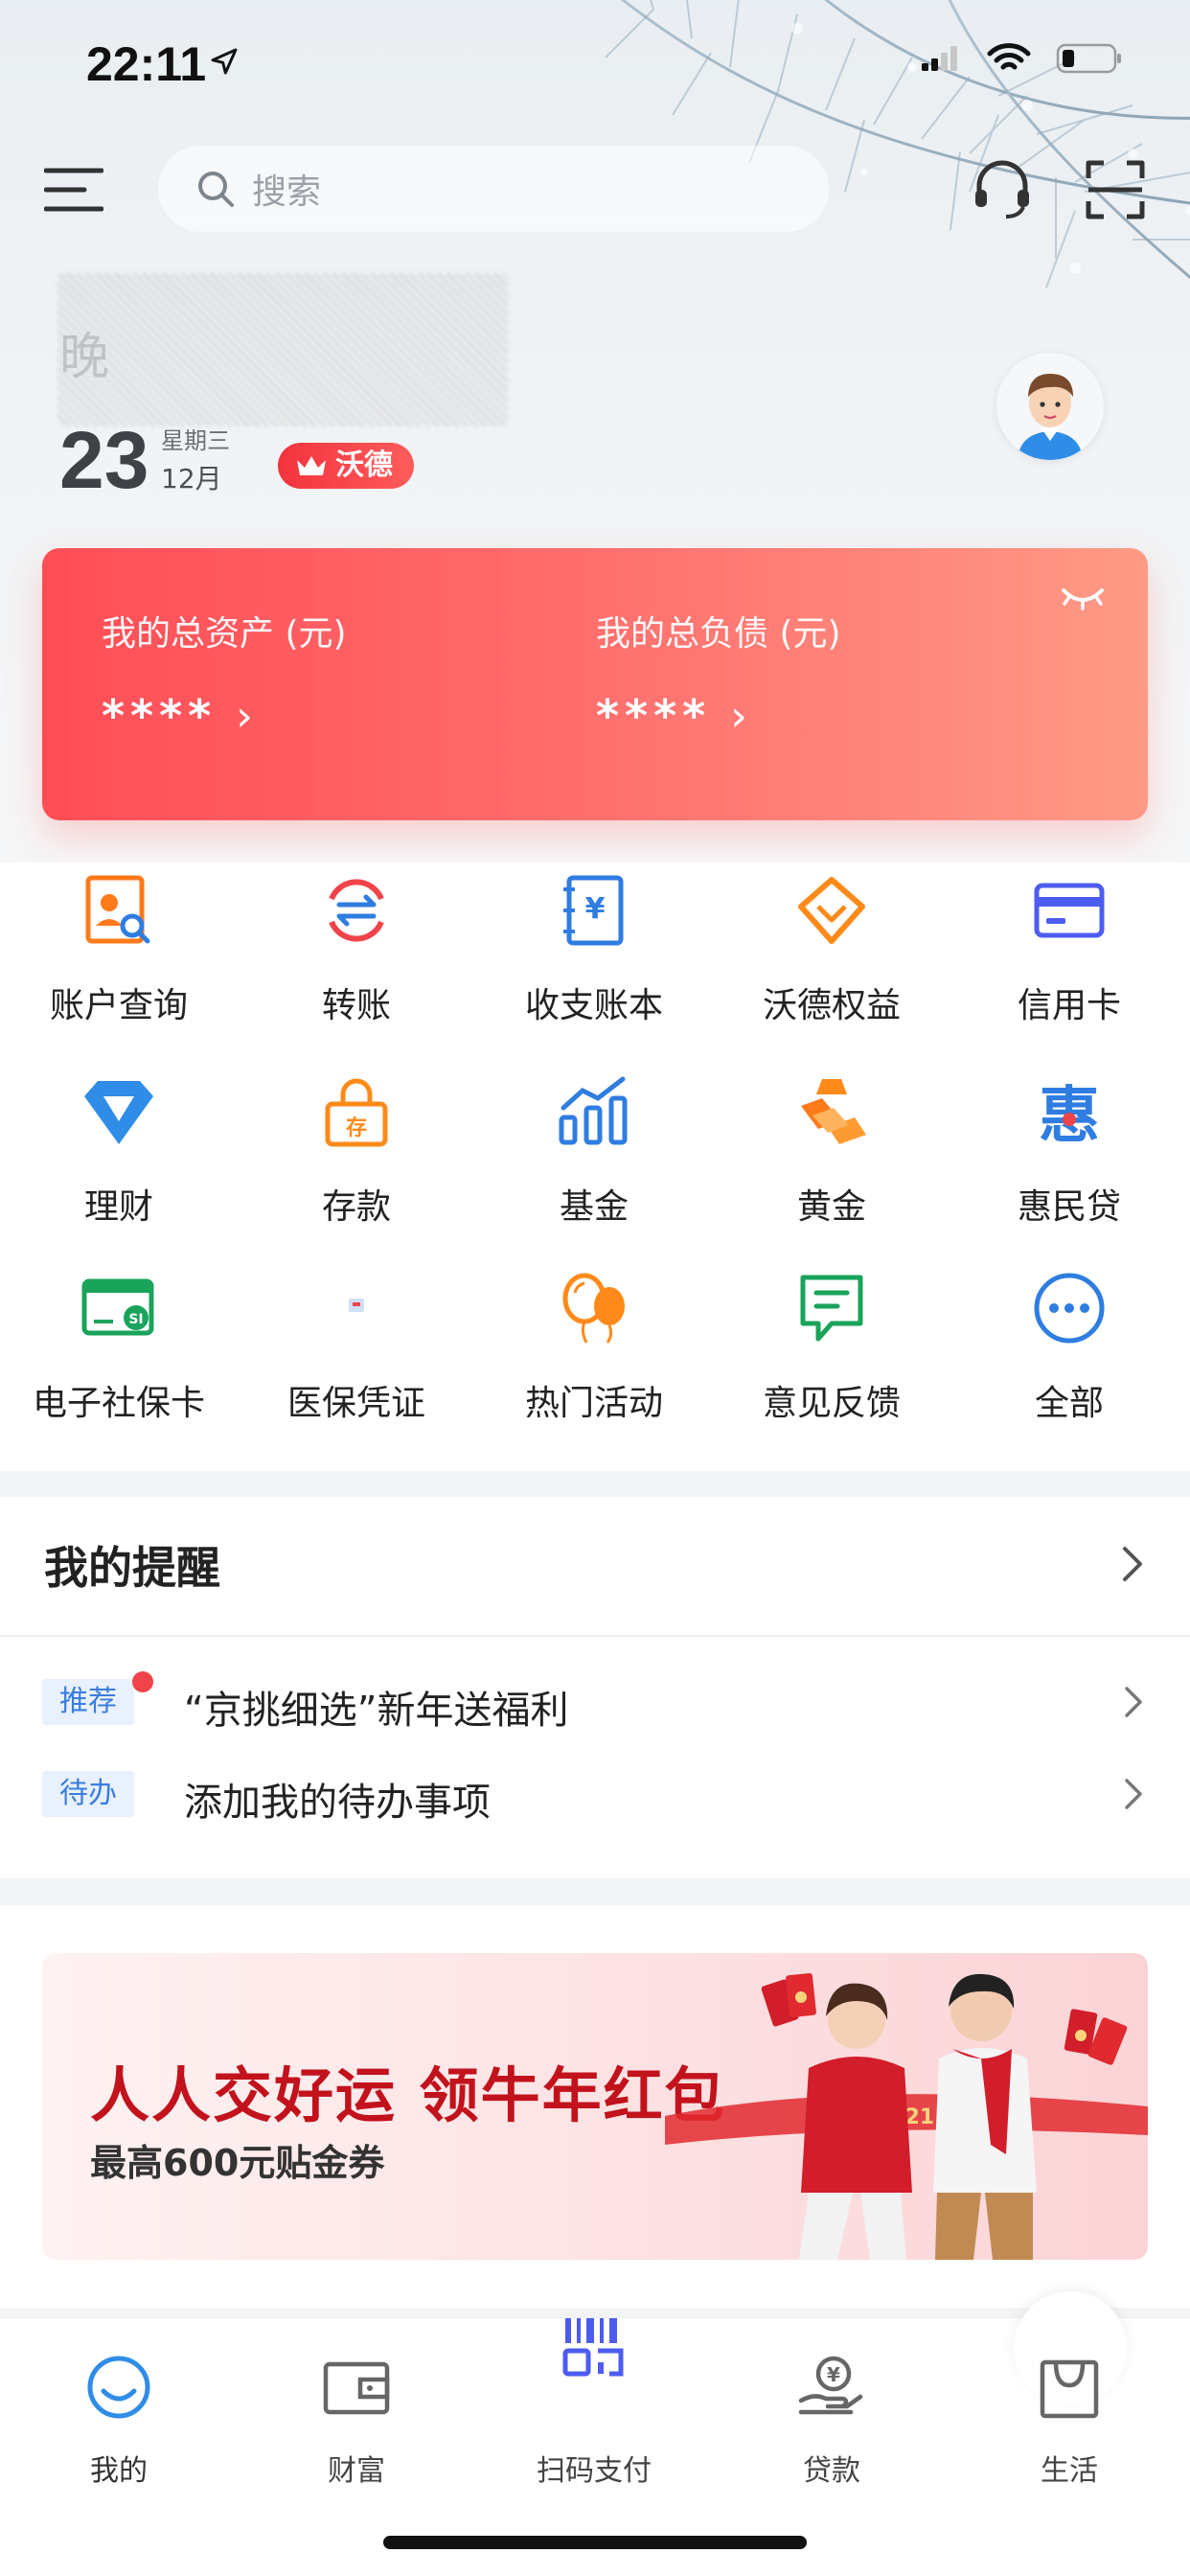 The width and height of the screenshot is (1190, 2576). Describe the element at coordinates (225, 674) in the screenshot. I see `total-assets: 我的总资产 (元) **** ›` at that location.